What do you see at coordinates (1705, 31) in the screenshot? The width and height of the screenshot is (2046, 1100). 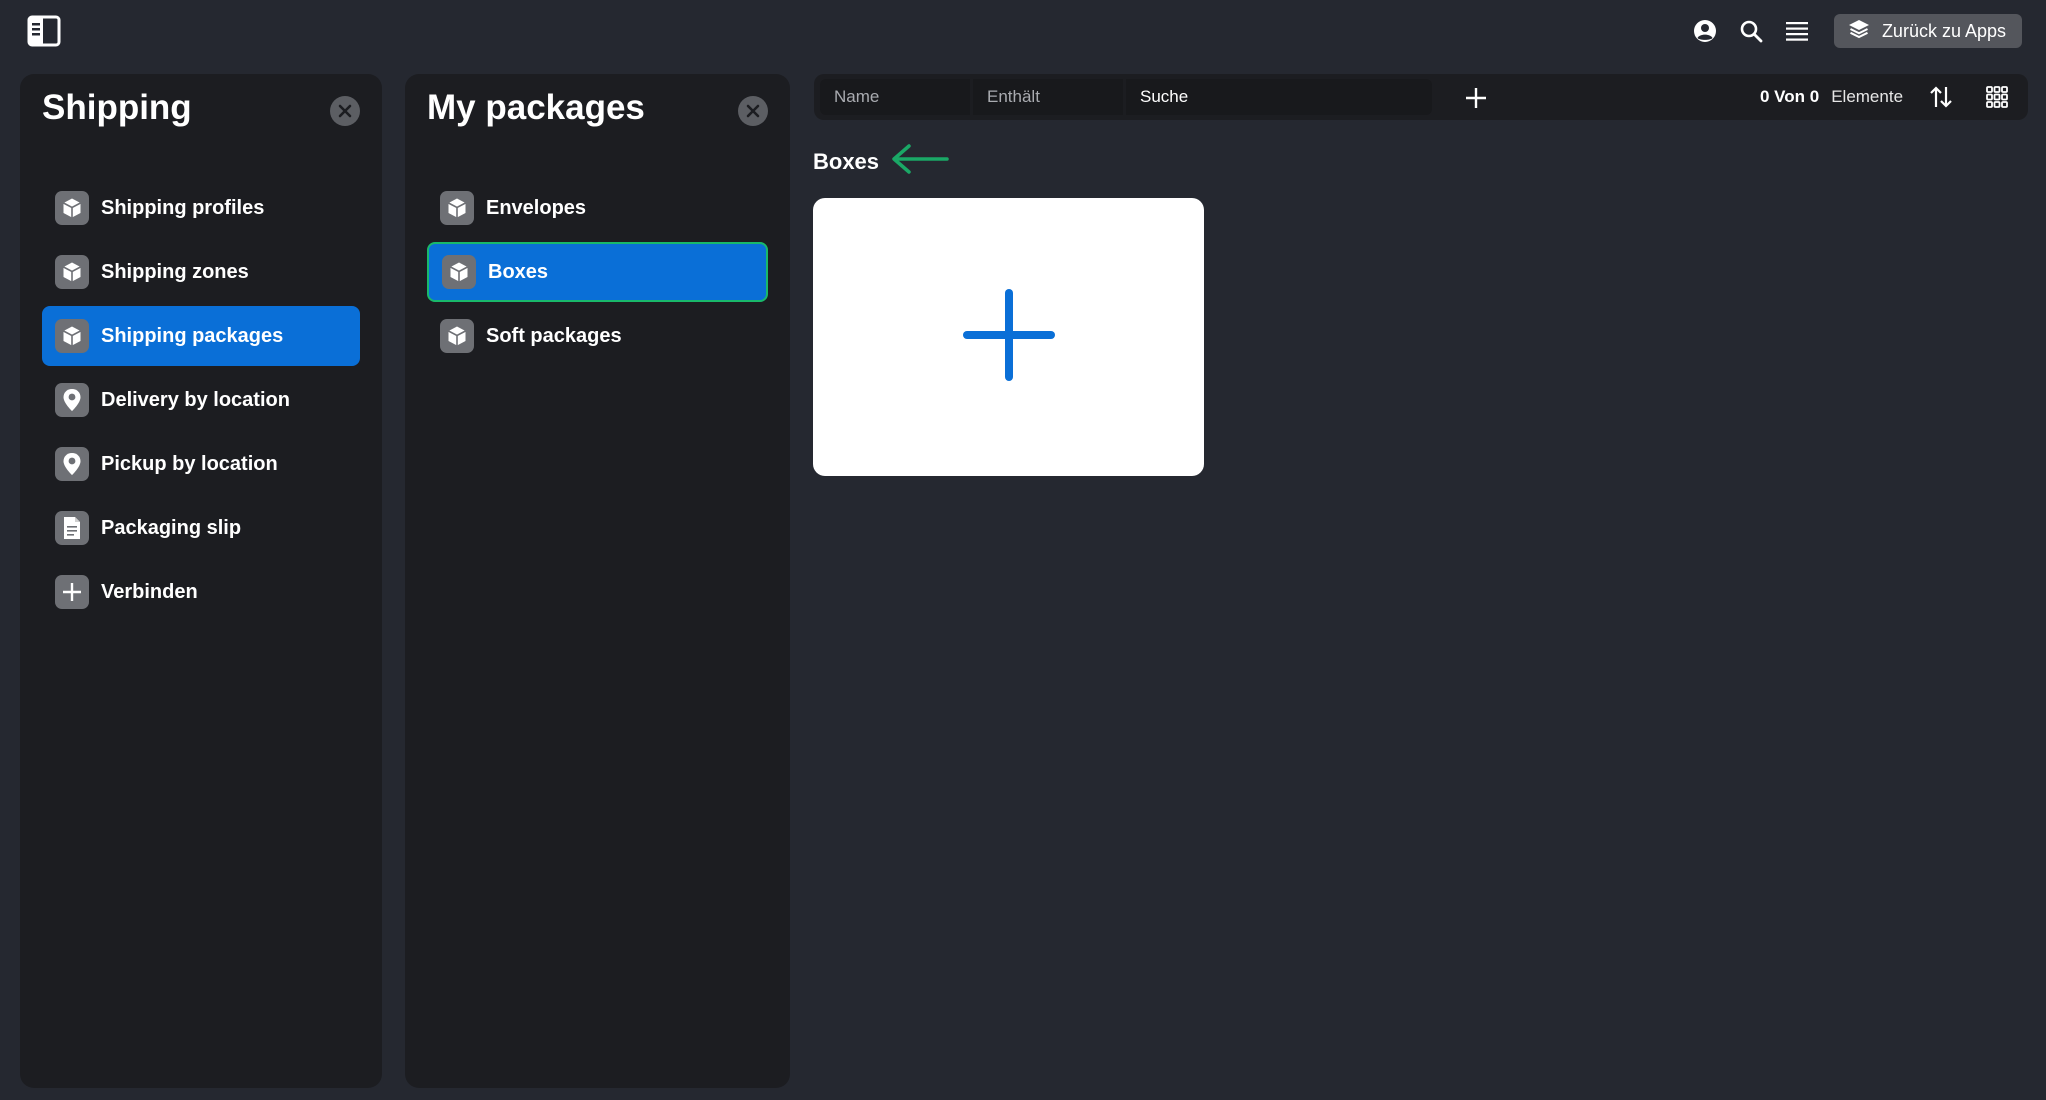 I see `user-account-icon` at bounding box center [1705, 31].